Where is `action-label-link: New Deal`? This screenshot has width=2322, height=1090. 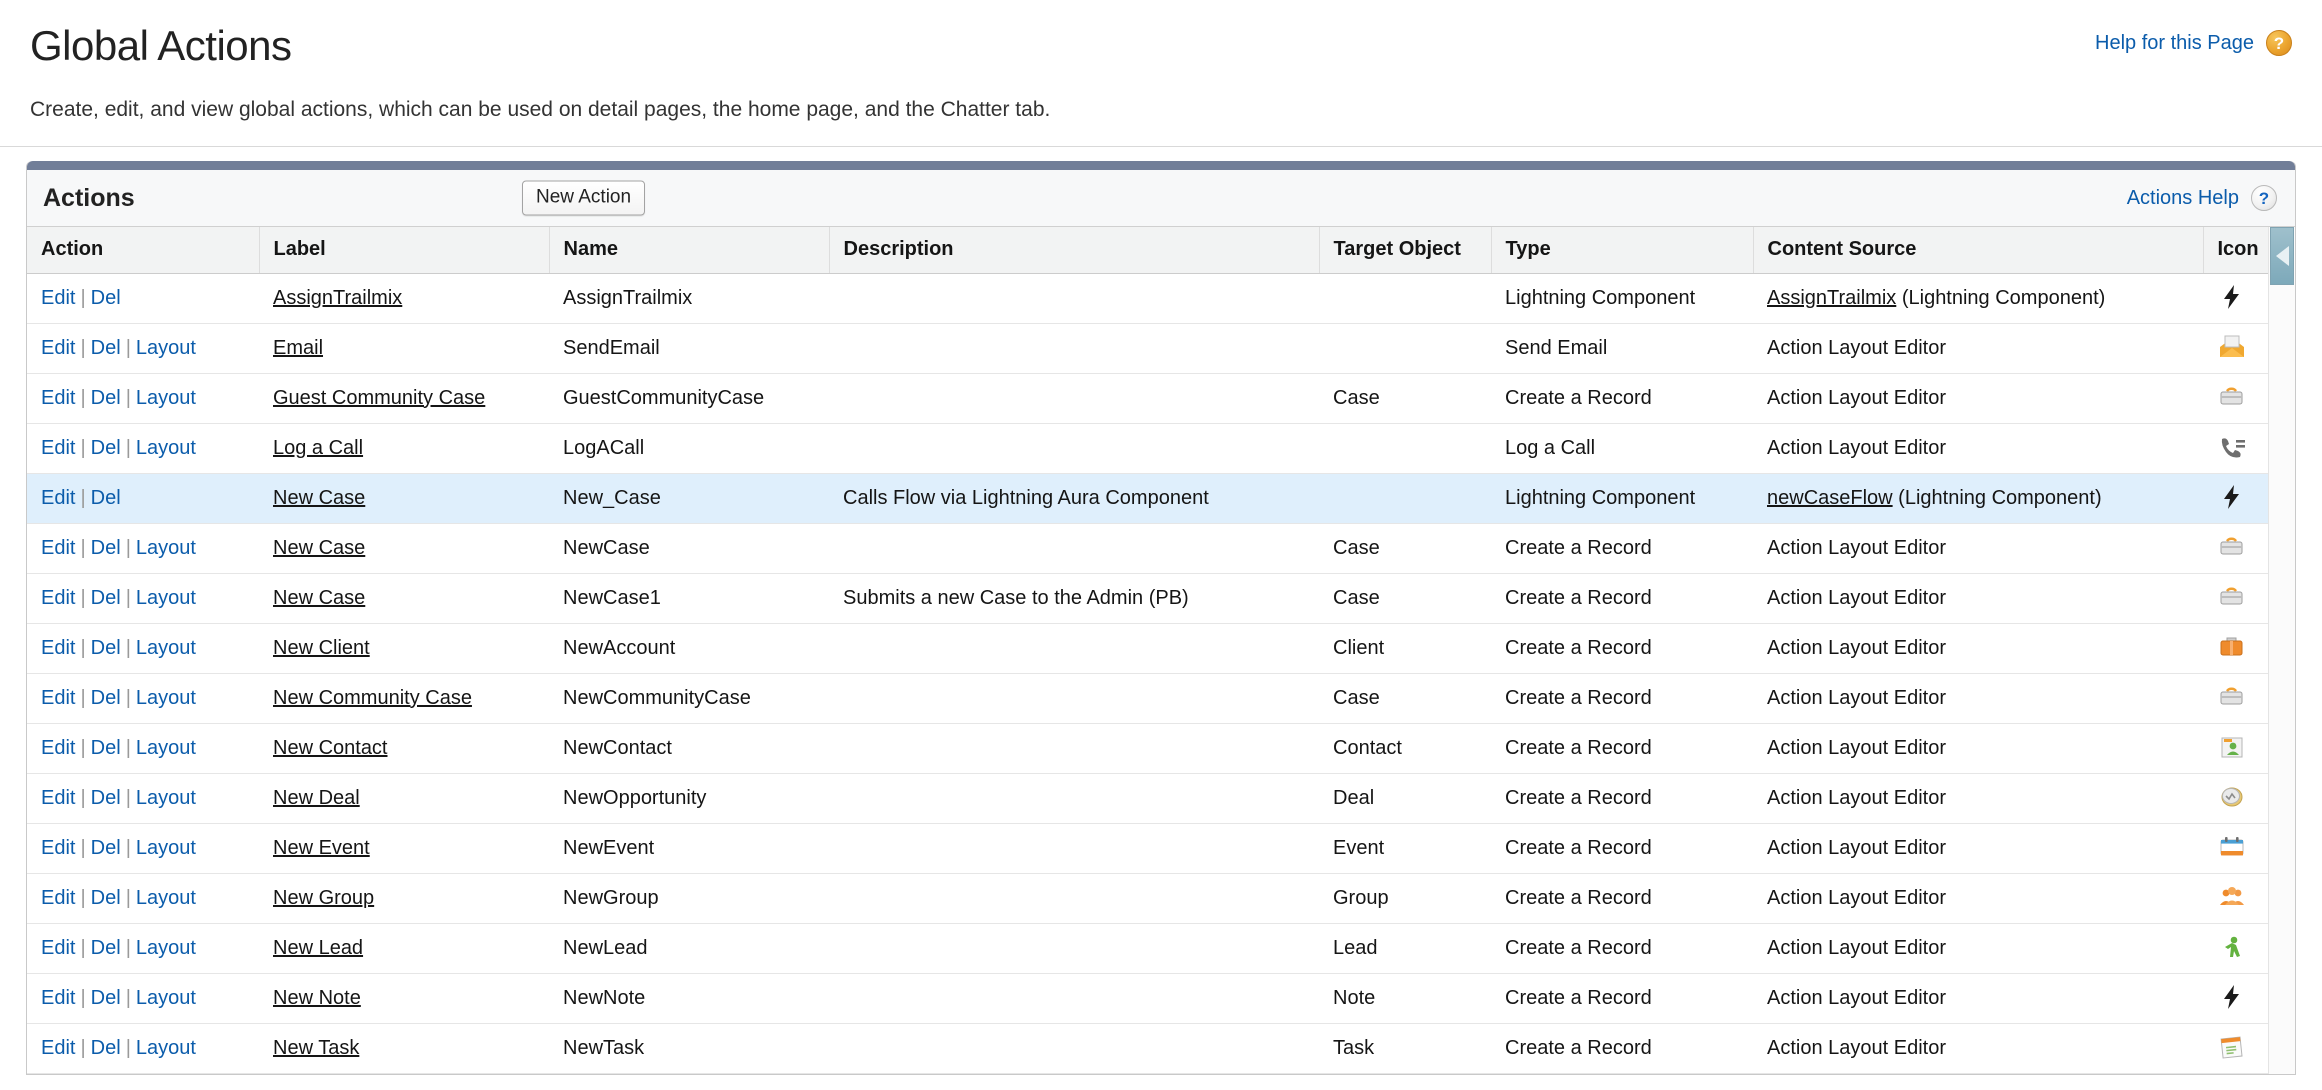 action-label-link: New Deal is located at coordinates (316, 798).